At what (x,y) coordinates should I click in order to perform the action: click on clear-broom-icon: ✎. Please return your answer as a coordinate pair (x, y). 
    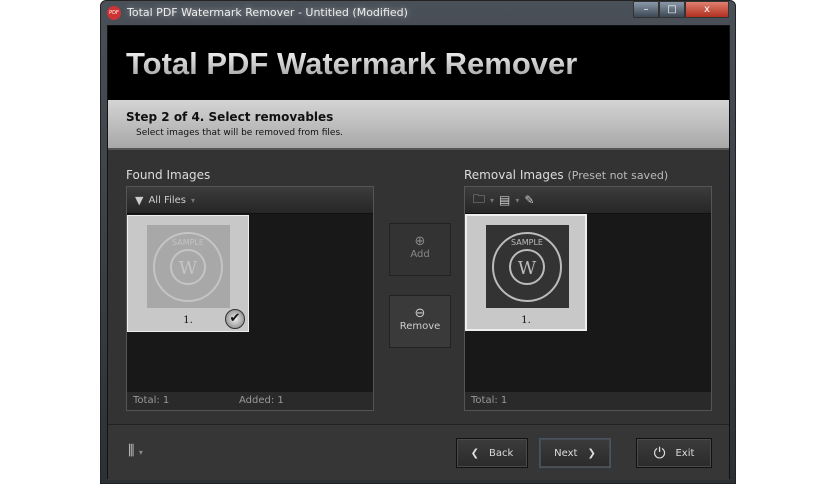
    Looking at the image, I should click on (529, 200).